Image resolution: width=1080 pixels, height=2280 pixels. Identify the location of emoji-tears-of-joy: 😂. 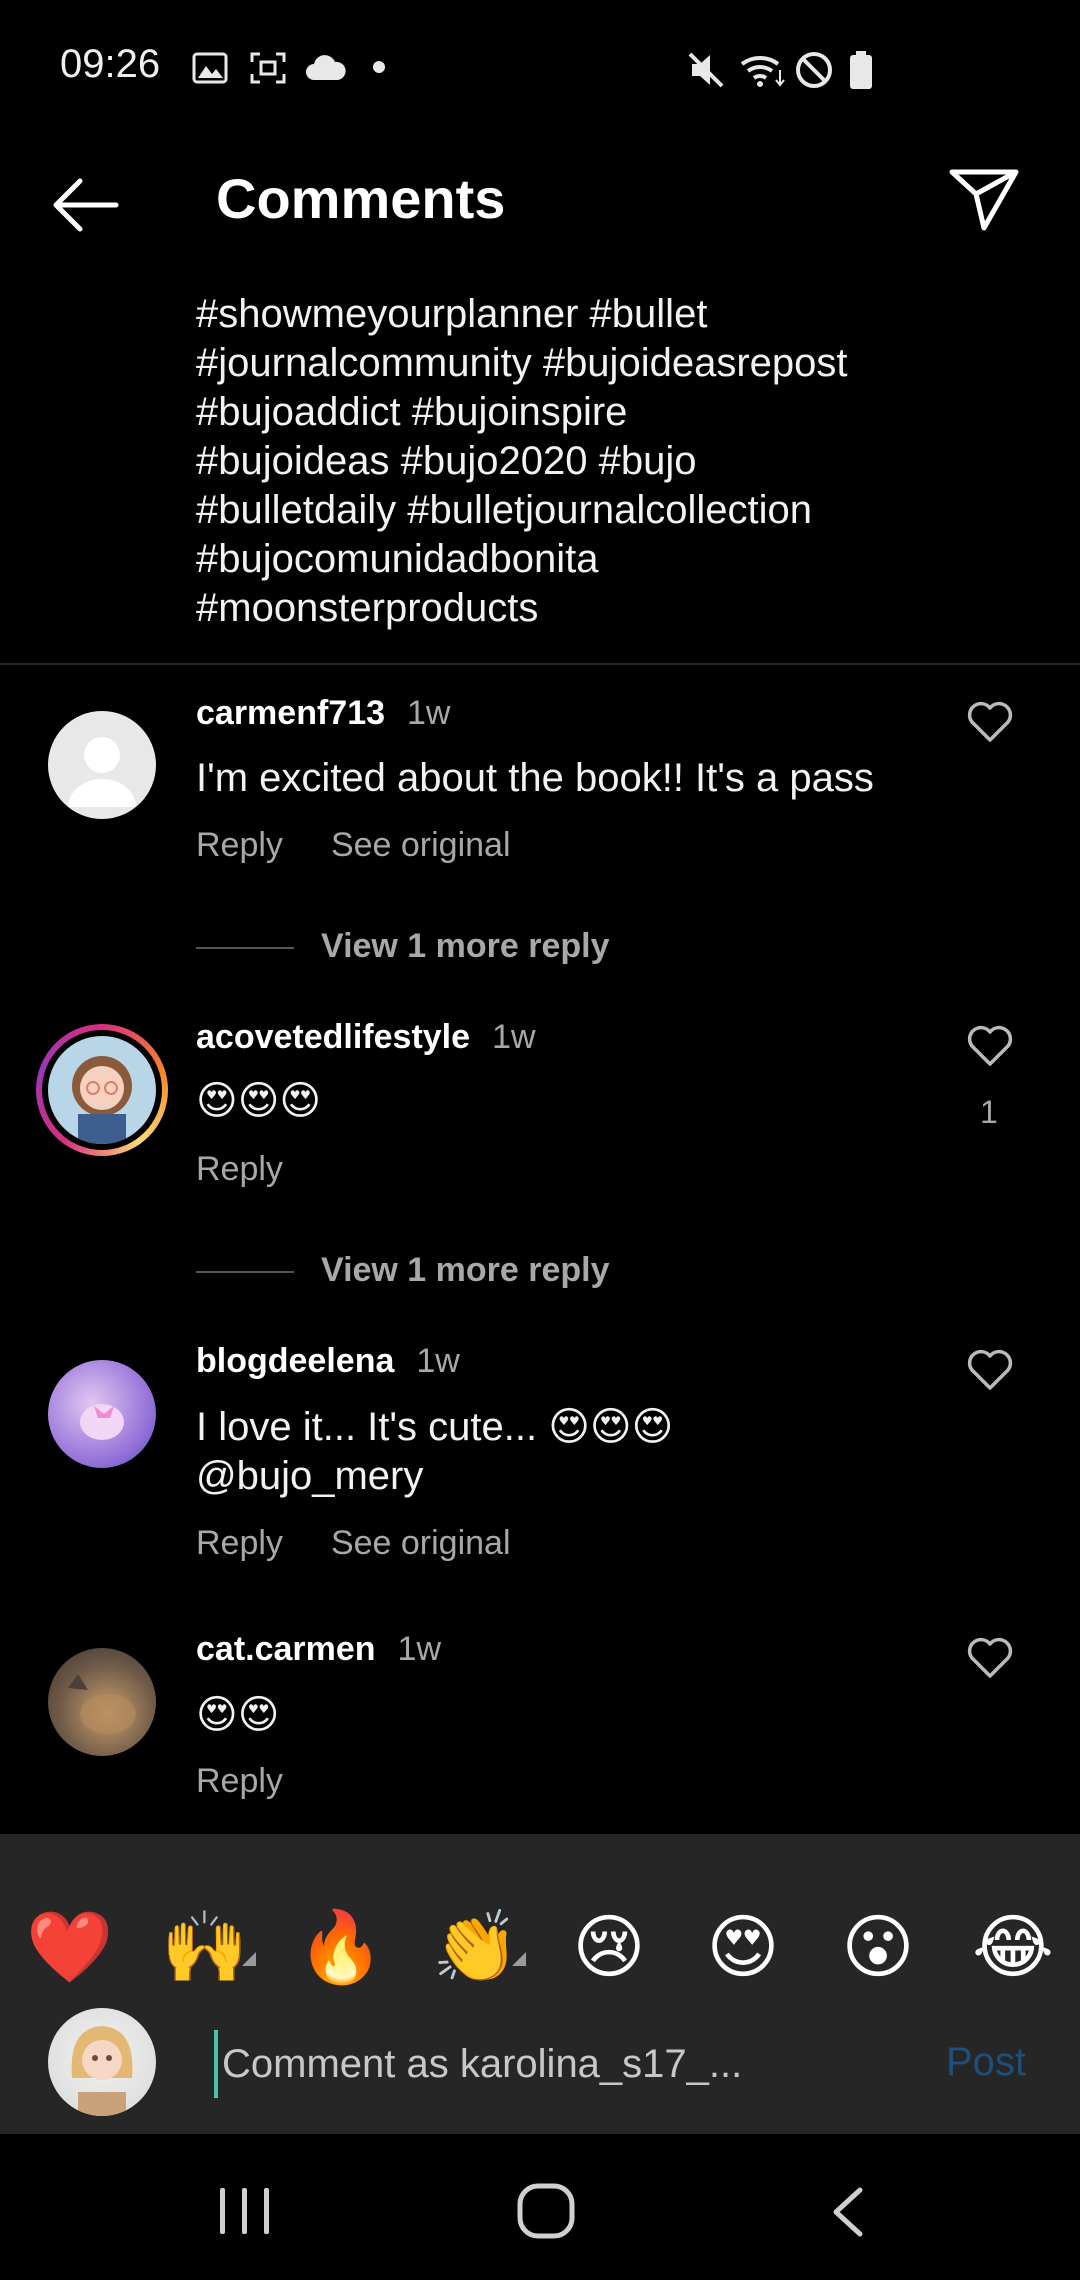
(1013, 1947).